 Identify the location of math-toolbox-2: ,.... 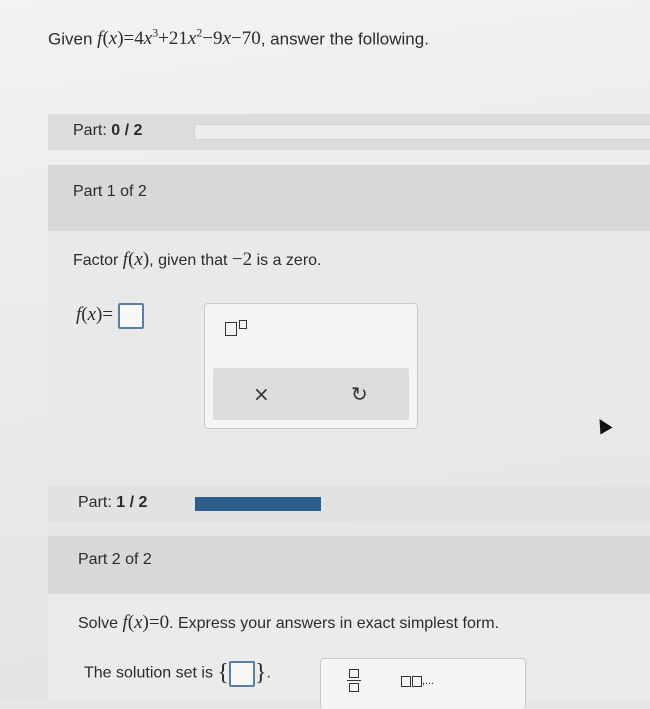
(423, 683).